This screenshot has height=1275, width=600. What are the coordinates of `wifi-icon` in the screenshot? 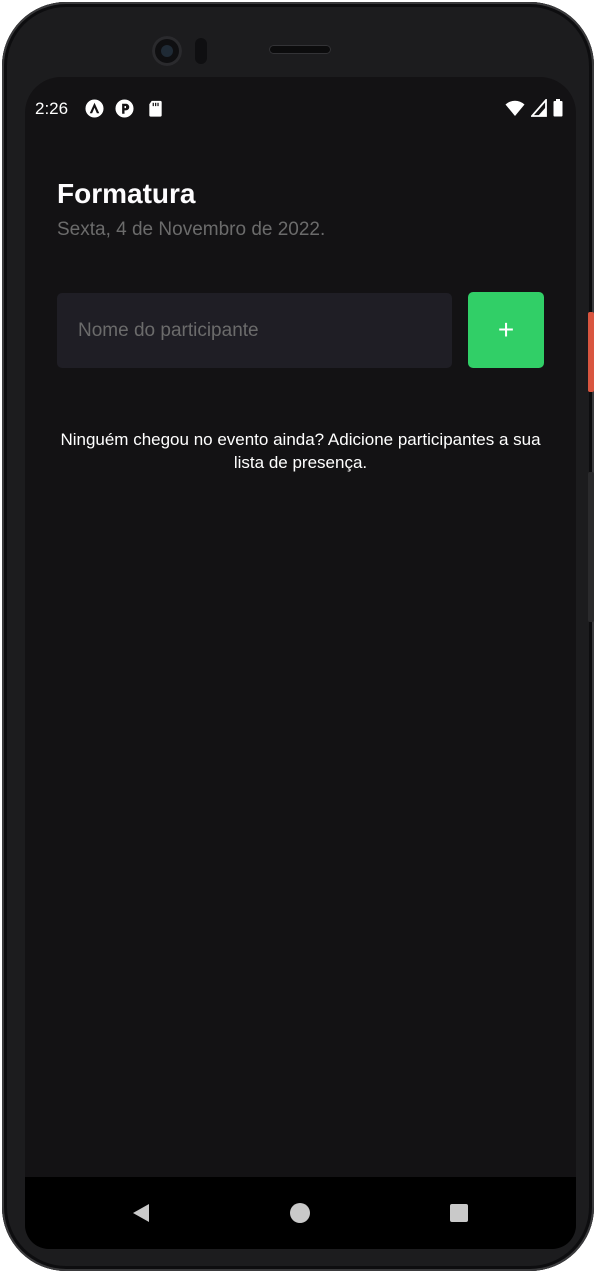 It's located at (515, 108).